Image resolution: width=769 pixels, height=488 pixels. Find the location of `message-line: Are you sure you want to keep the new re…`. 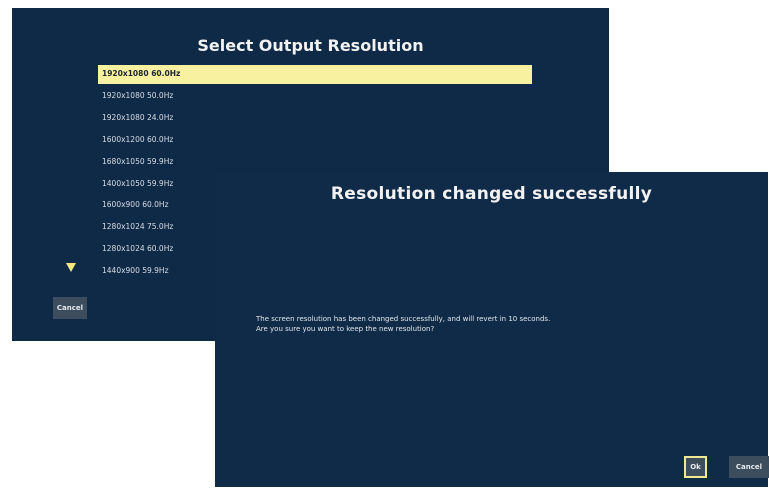

message-line: Are you sure you want to keep the new re… is located at coordinates (345, 329).